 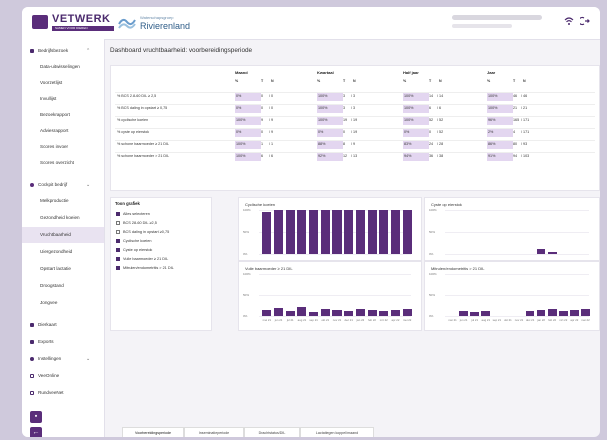 I want to click on partner-logo: Waterschapsgroep Rivierenland, so click(x=158, y=23).